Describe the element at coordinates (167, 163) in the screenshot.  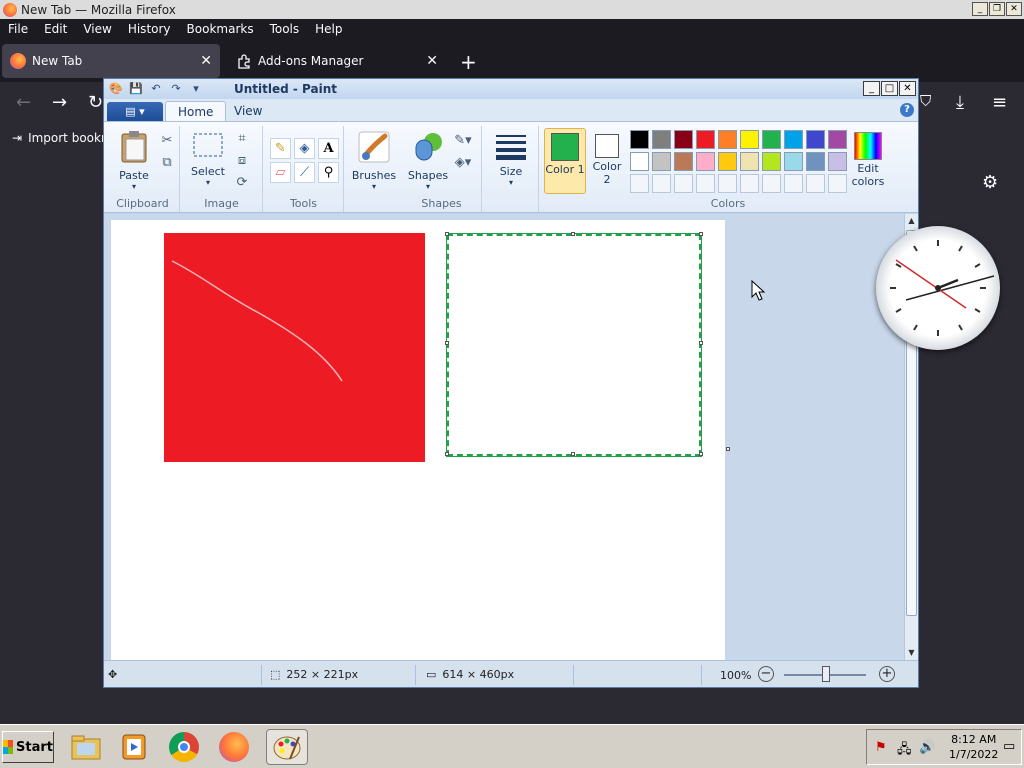
I see `copy-icon: ⧉` at that location.